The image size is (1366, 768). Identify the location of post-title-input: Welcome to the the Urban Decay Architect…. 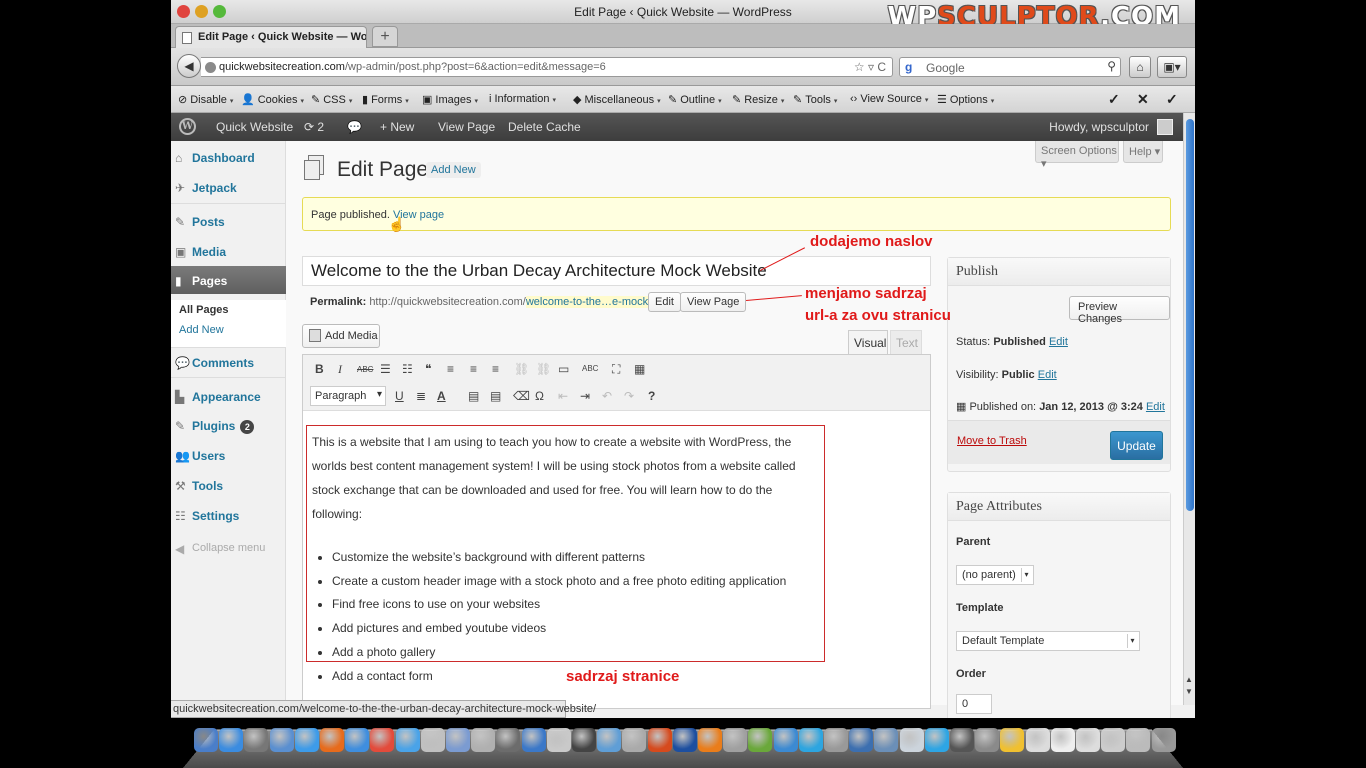
(616, 271).